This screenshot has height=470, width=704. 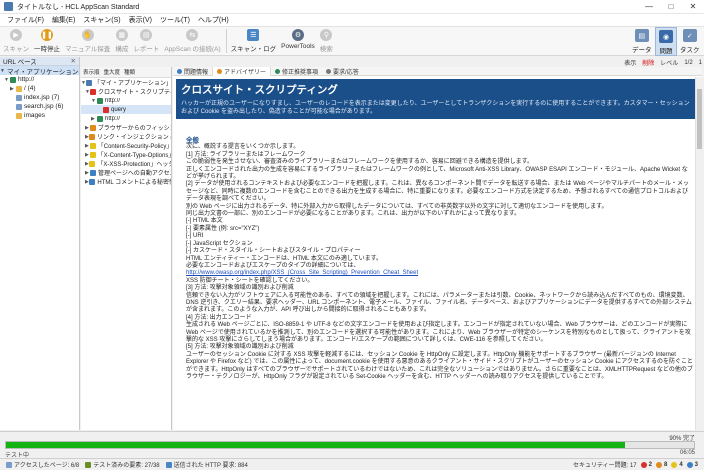 I want to click on type-header: 種類, so click(x=129, y=72).